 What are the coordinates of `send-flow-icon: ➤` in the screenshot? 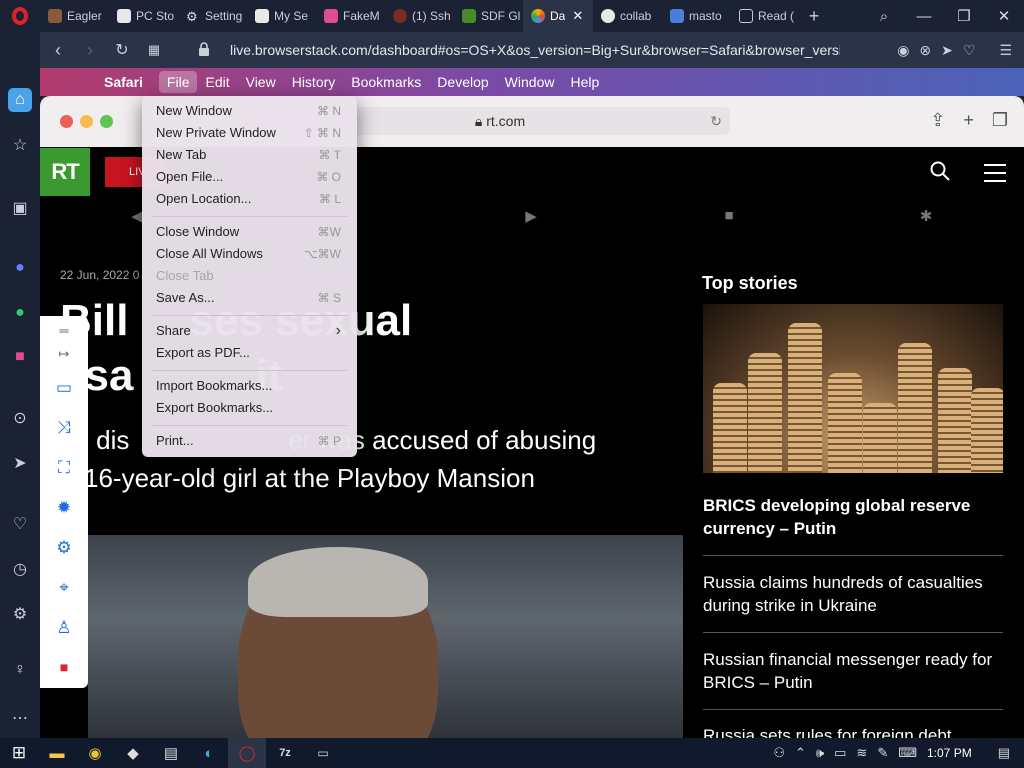 It's located at (947, 50).